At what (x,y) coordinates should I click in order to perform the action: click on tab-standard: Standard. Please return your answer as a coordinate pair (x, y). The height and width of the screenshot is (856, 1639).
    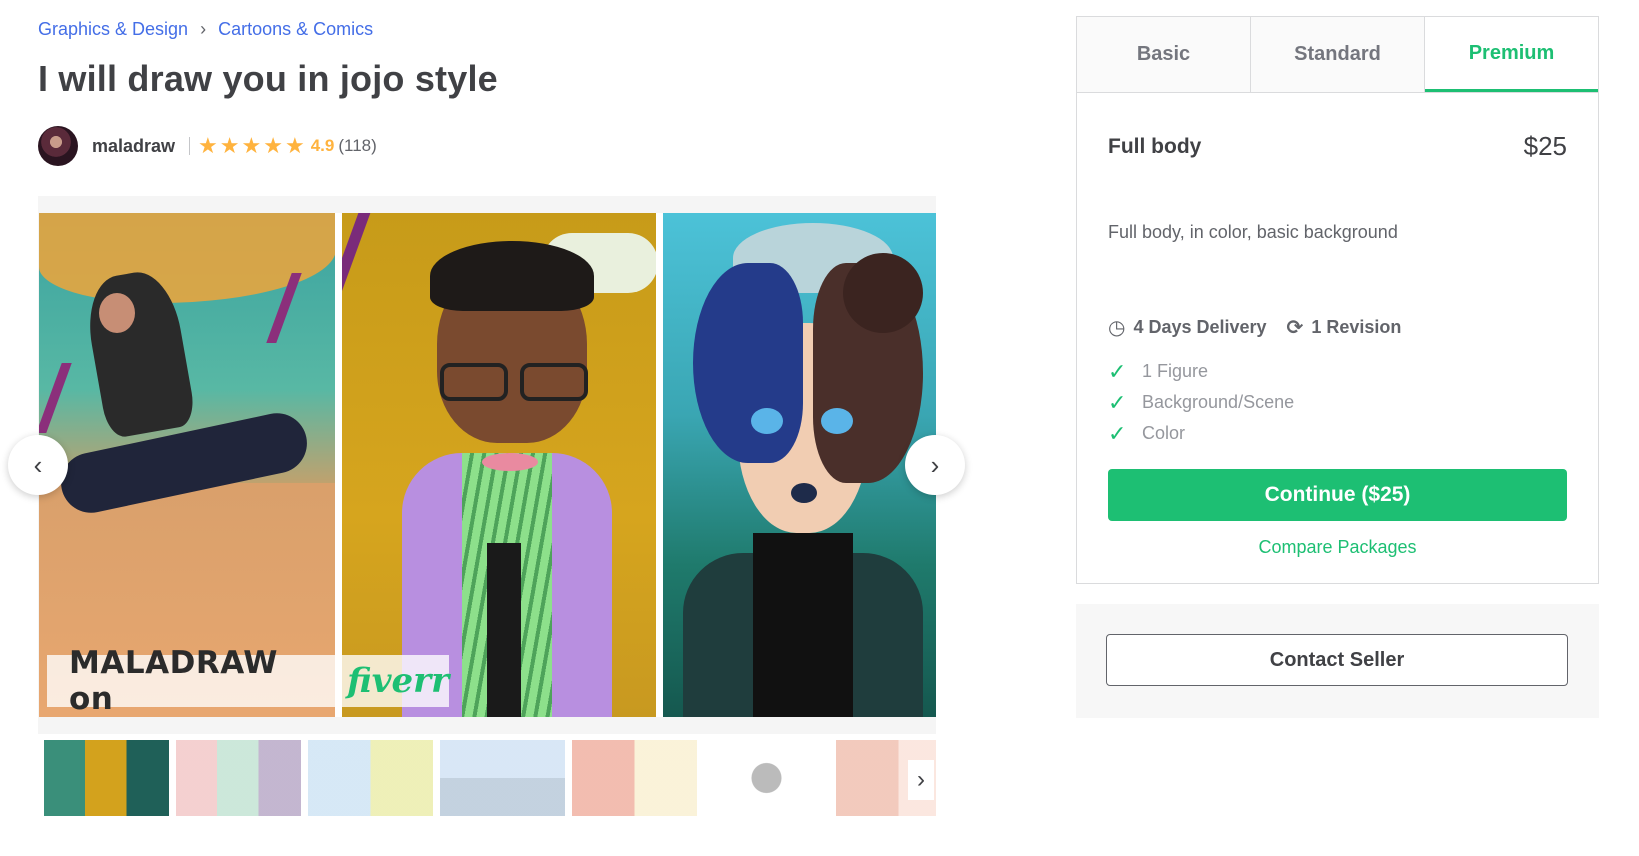
    Looking at the image, I should click on (1338, 54).